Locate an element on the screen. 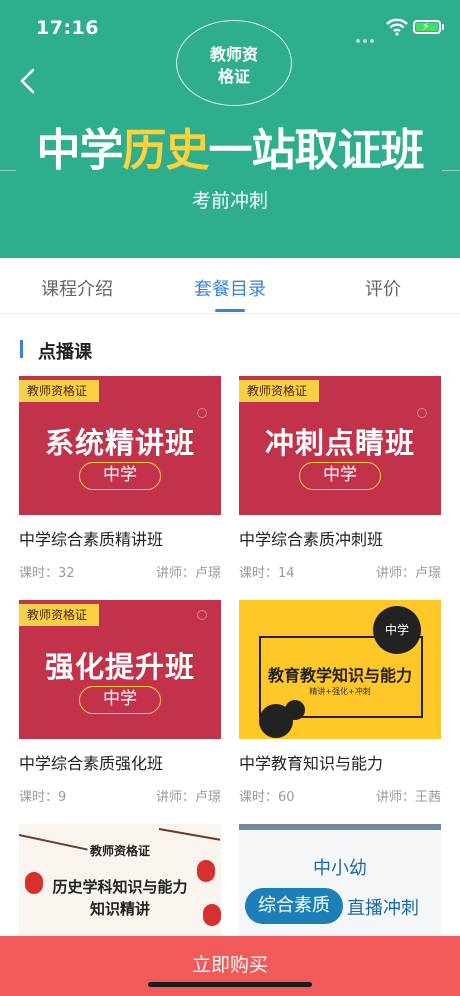 This screenshot has width=460, height=996. course-thumbnail: 教师资格证 冲刺点睛班 中学 is located at coordinates (340, 445).